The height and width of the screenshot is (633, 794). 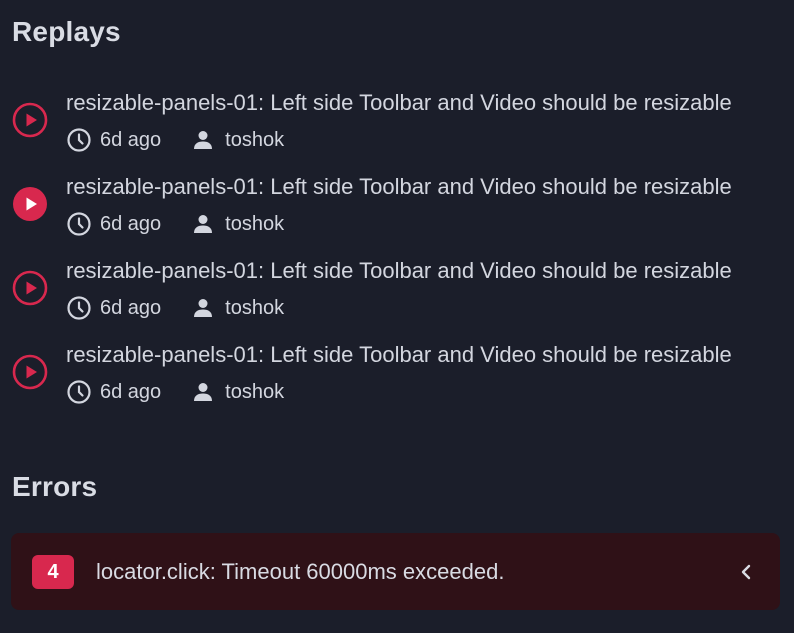 I want to click on errors-heading: Errors, so click(x=55, y=486).